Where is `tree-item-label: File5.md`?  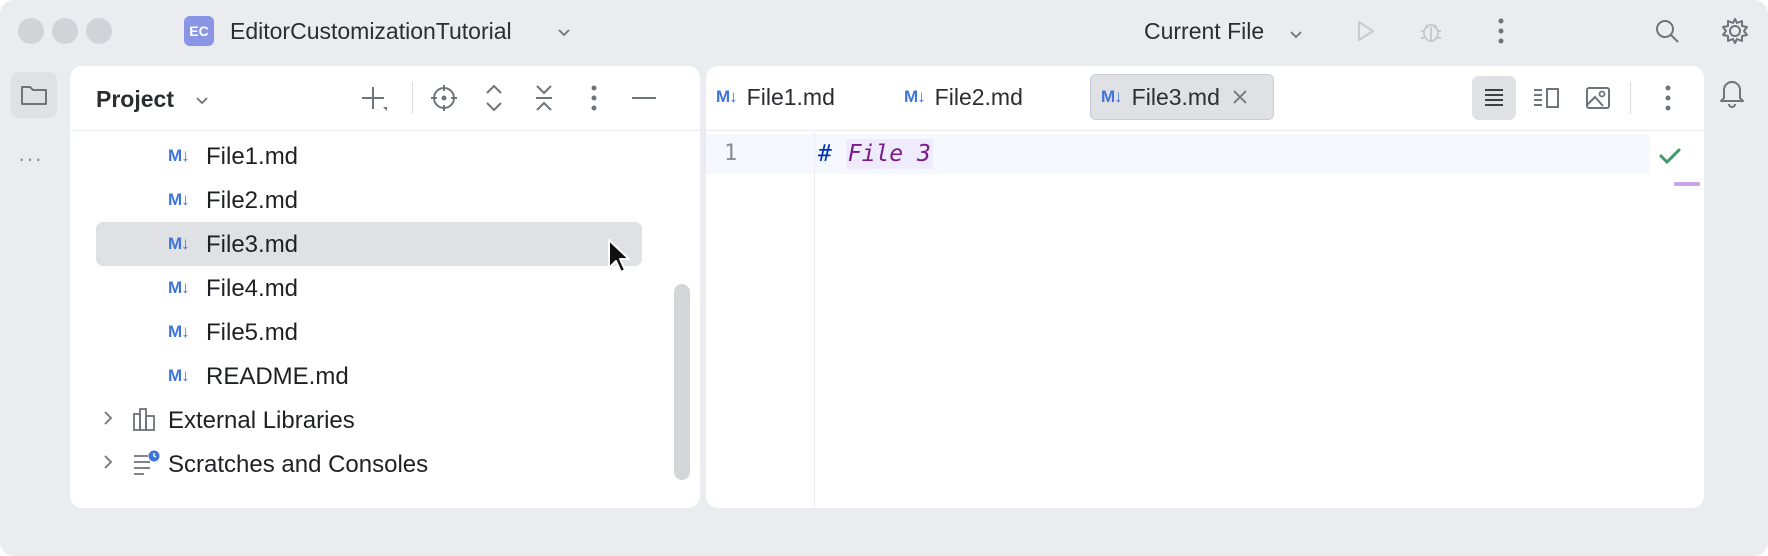
tree-item-label: File5.md is located at coordinates (252, 332).